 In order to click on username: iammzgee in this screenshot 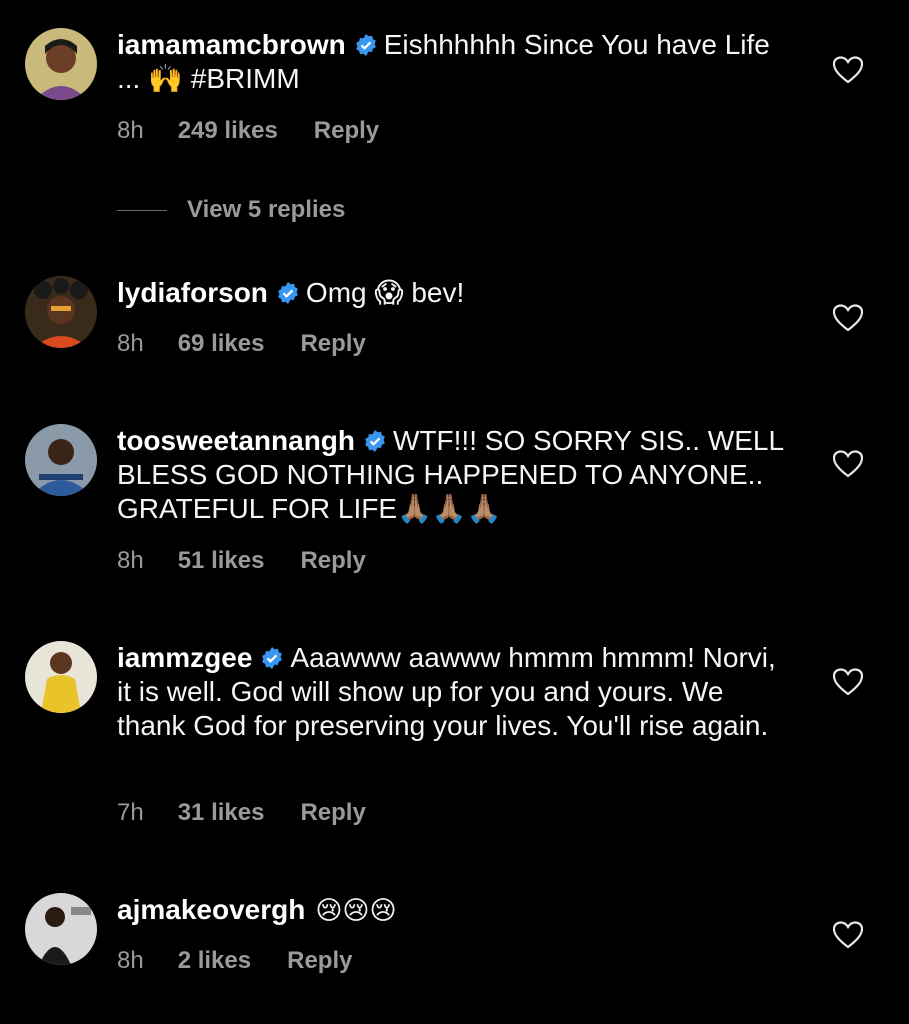, I will do `click(184, 657)`.